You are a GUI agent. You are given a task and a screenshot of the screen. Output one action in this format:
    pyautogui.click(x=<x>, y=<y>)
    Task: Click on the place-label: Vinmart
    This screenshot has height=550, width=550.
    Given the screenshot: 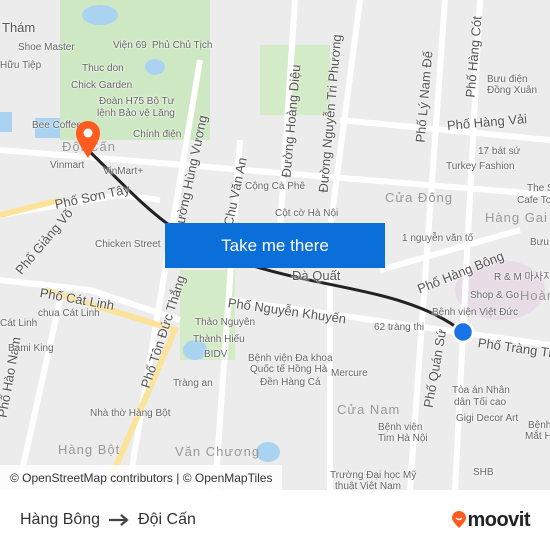 What is the action you would take?
    pyautogui.click(x=67, y=165)
    